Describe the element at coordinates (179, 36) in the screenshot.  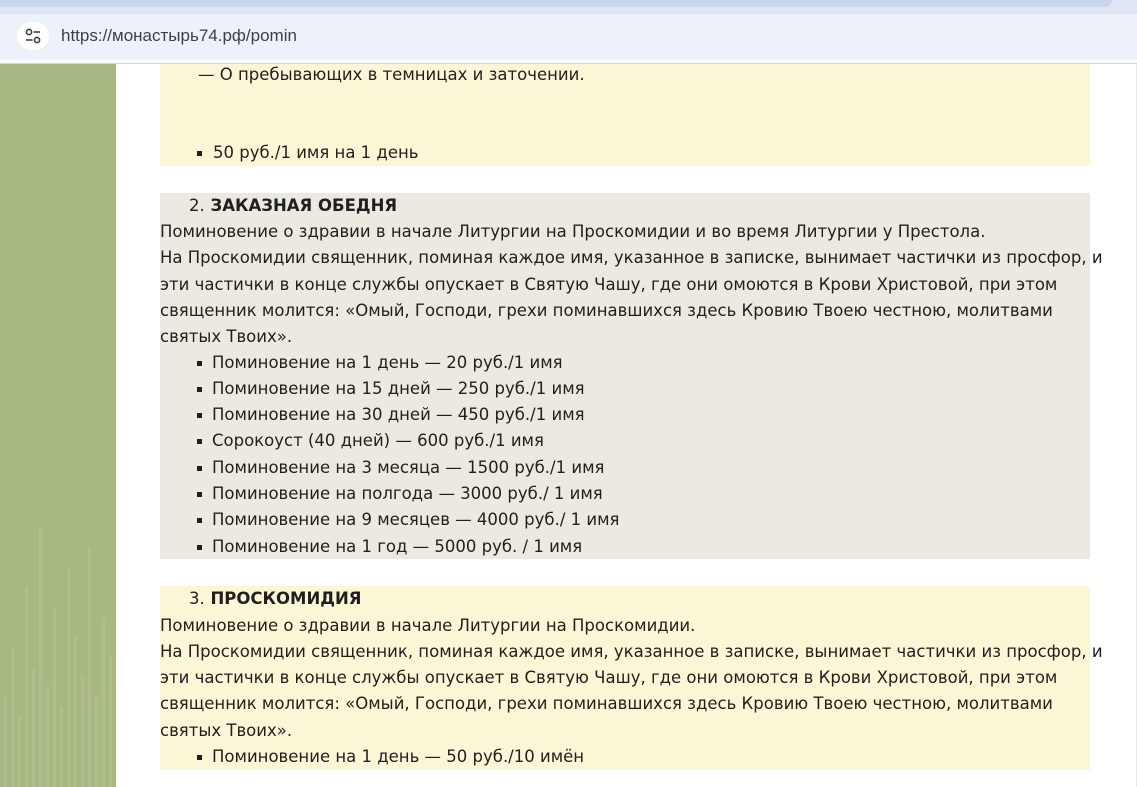
I see `url-text: https://монастырь74.рф/pomin` at that location.